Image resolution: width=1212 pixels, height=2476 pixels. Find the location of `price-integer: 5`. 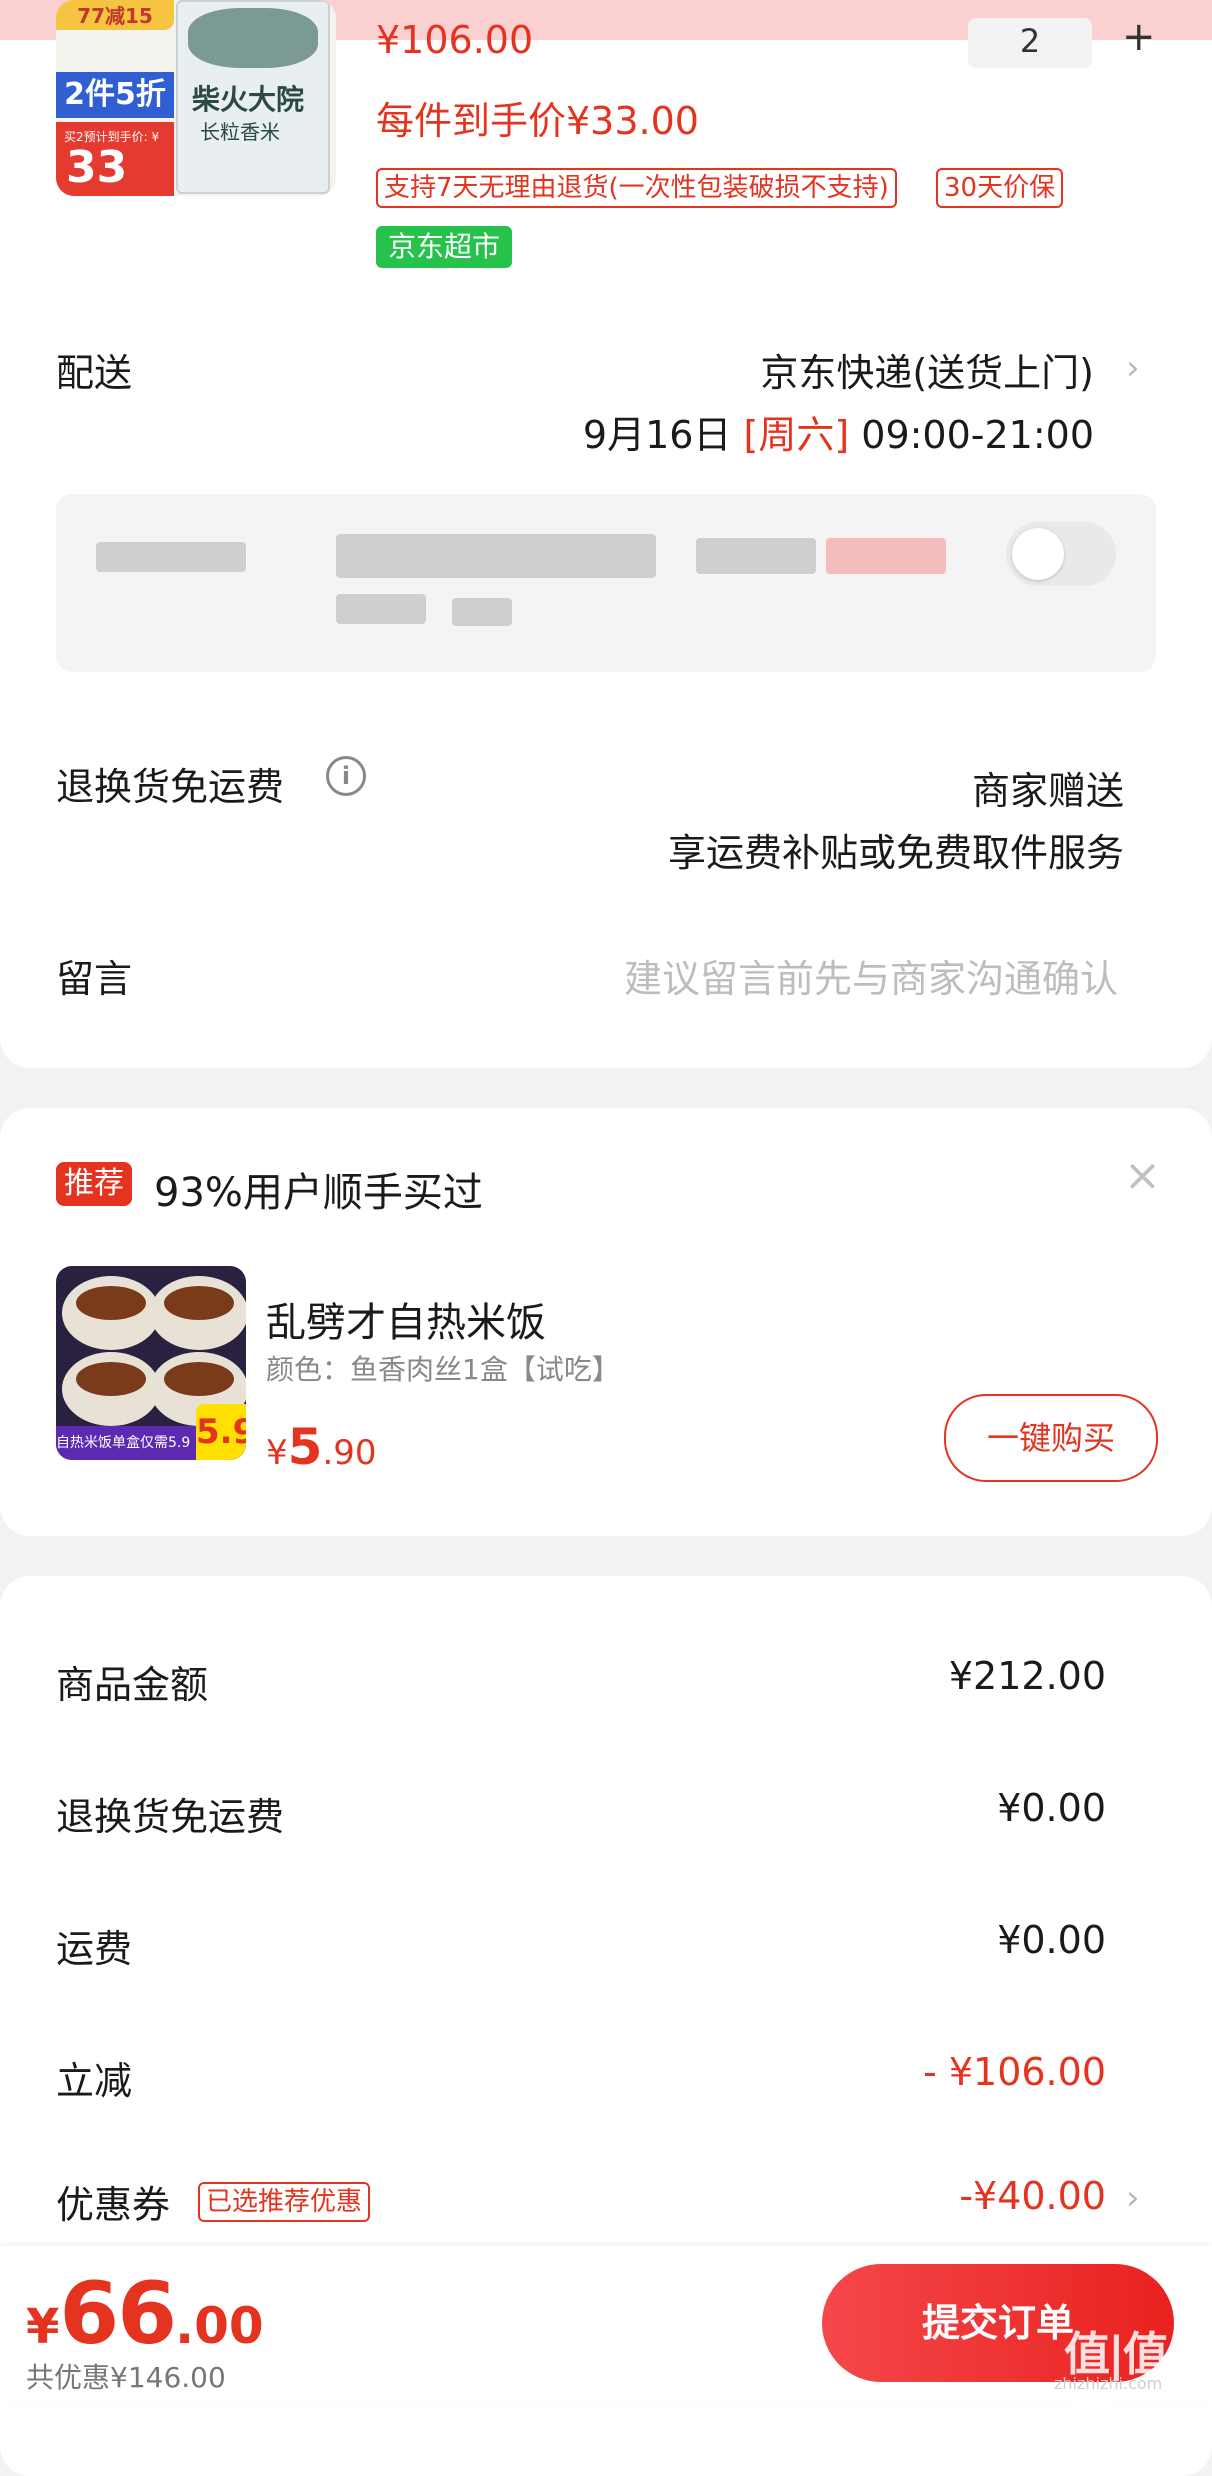

price-integer: 5 is located at coordinates (305, 1447).